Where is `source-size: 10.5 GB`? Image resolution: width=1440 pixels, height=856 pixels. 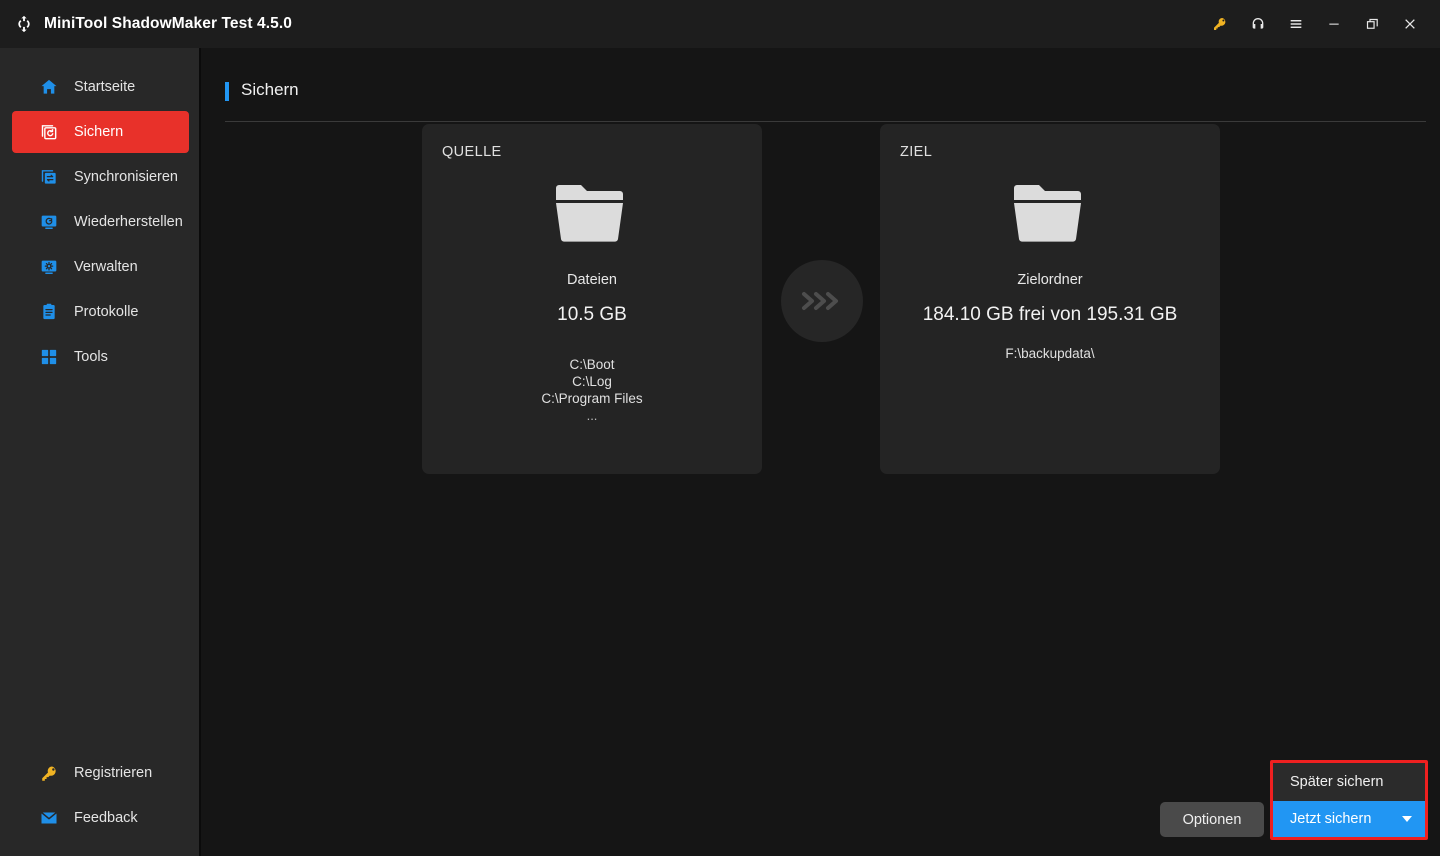
source-size: 10.5 GB is located at coordinates (592, 314).